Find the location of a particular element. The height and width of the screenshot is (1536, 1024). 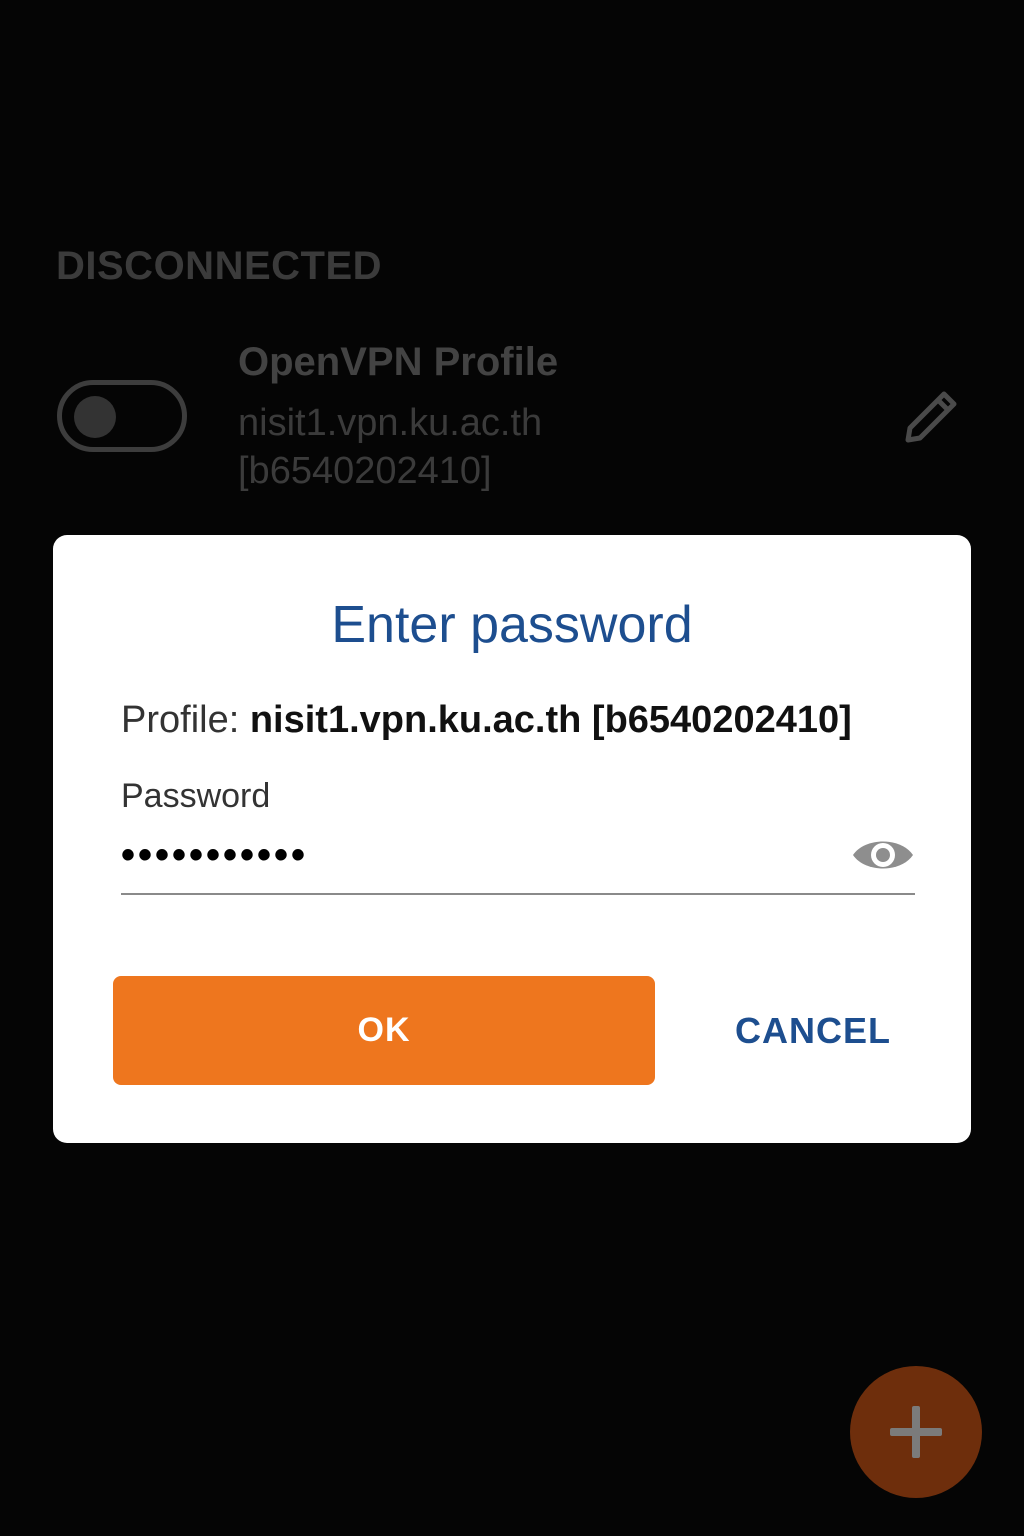

connection-status: DISCONNECTED is located at coordinates (219, 266).